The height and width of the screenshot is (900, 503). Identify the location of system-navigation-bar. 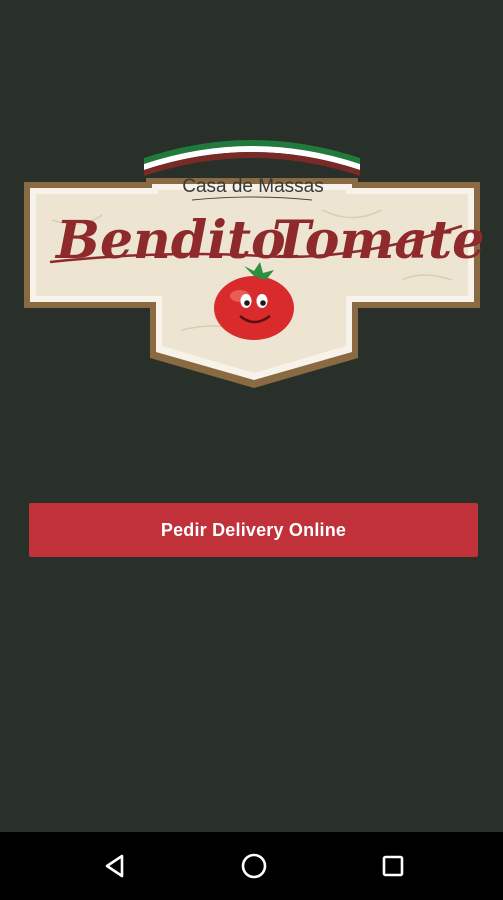
(251, 866).